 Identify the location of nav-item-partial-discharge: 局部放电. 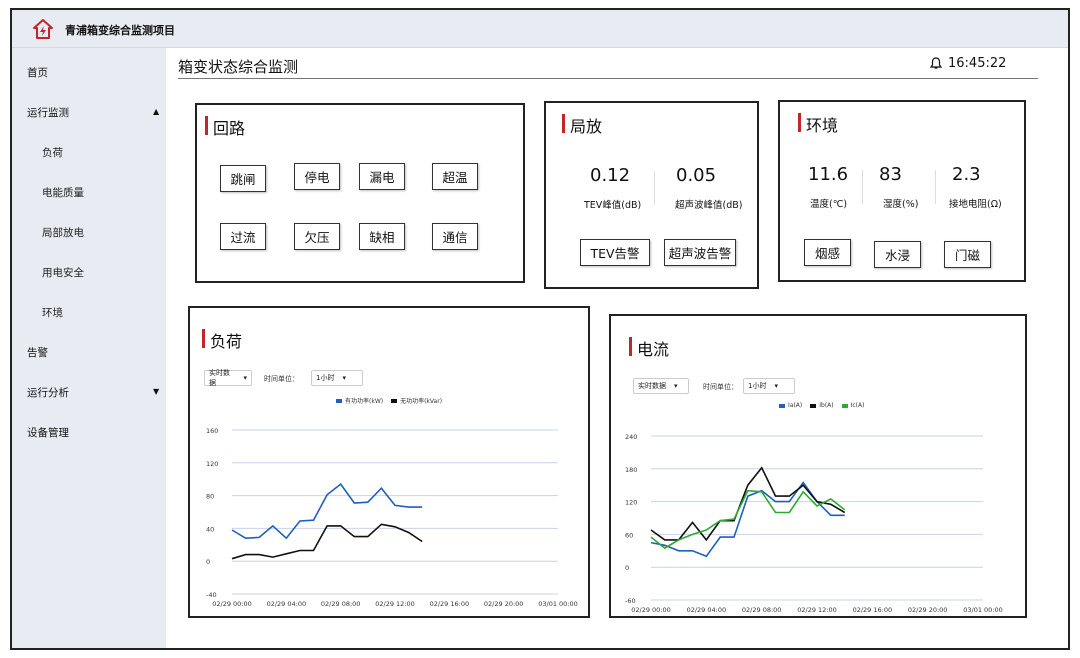
(63, 232).